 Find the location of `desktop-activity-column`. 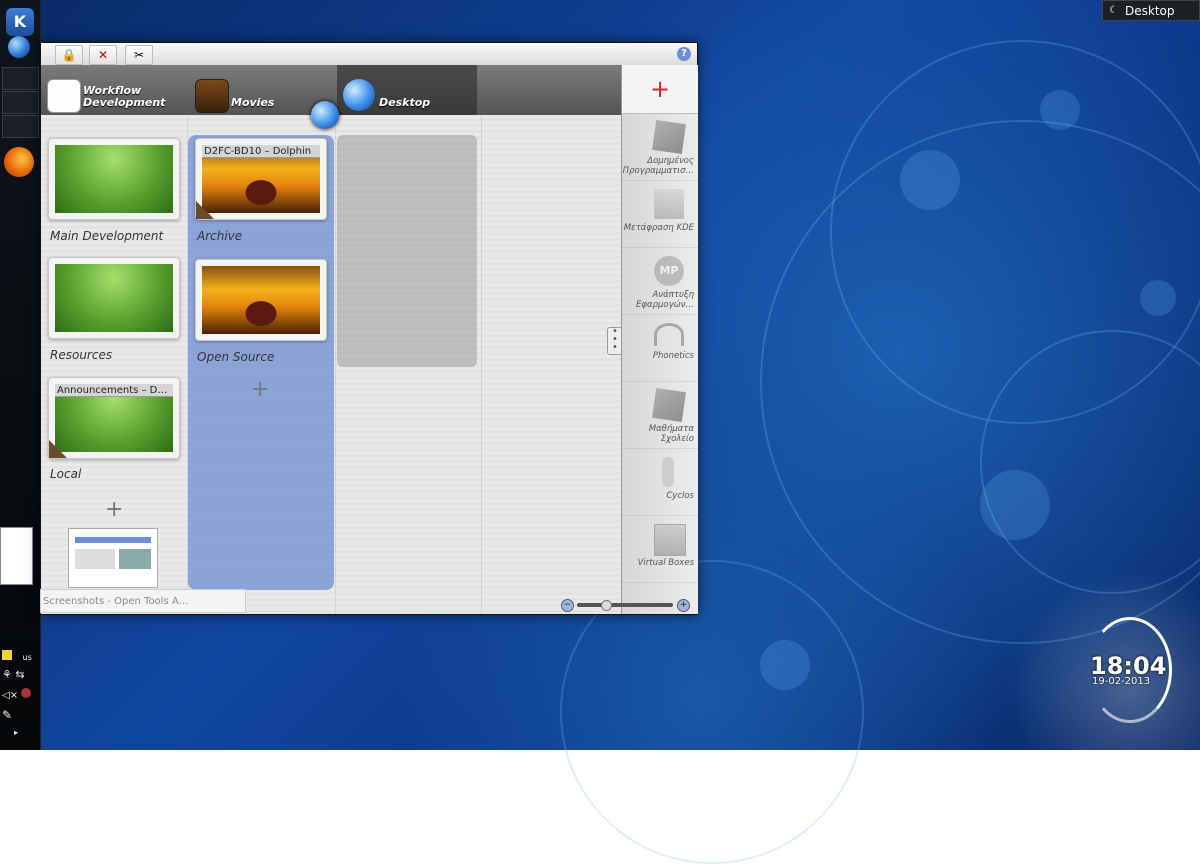

desktop-activity-column is located at coordinates (407, 251).